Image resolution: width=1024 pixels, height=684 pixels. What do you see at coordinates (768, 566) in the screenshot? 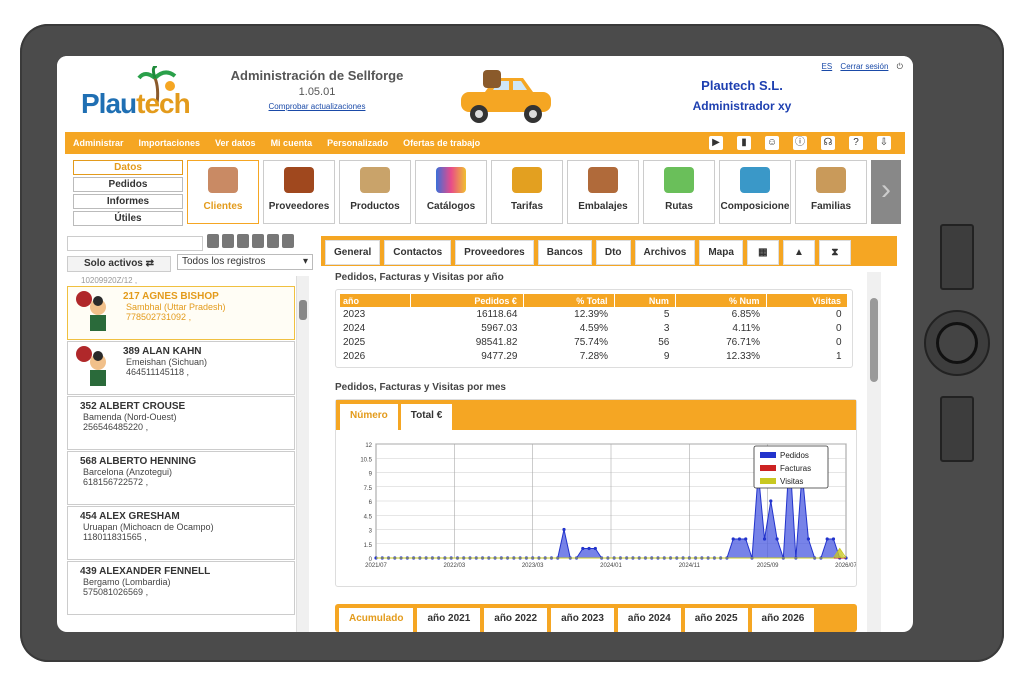
I see `x-tick-label: 2025/09` at bounding box center [768, 566].